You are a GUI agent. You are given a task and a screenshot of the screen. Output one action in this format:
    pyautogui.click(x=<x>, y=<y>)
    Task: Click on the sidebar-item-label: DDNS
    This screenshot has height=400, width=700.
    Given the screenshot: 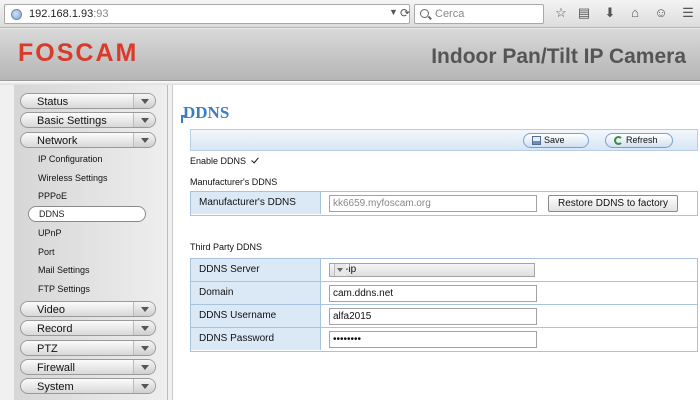 What is the action you would take?
    pyautogui.click(x=52, y=214)
    